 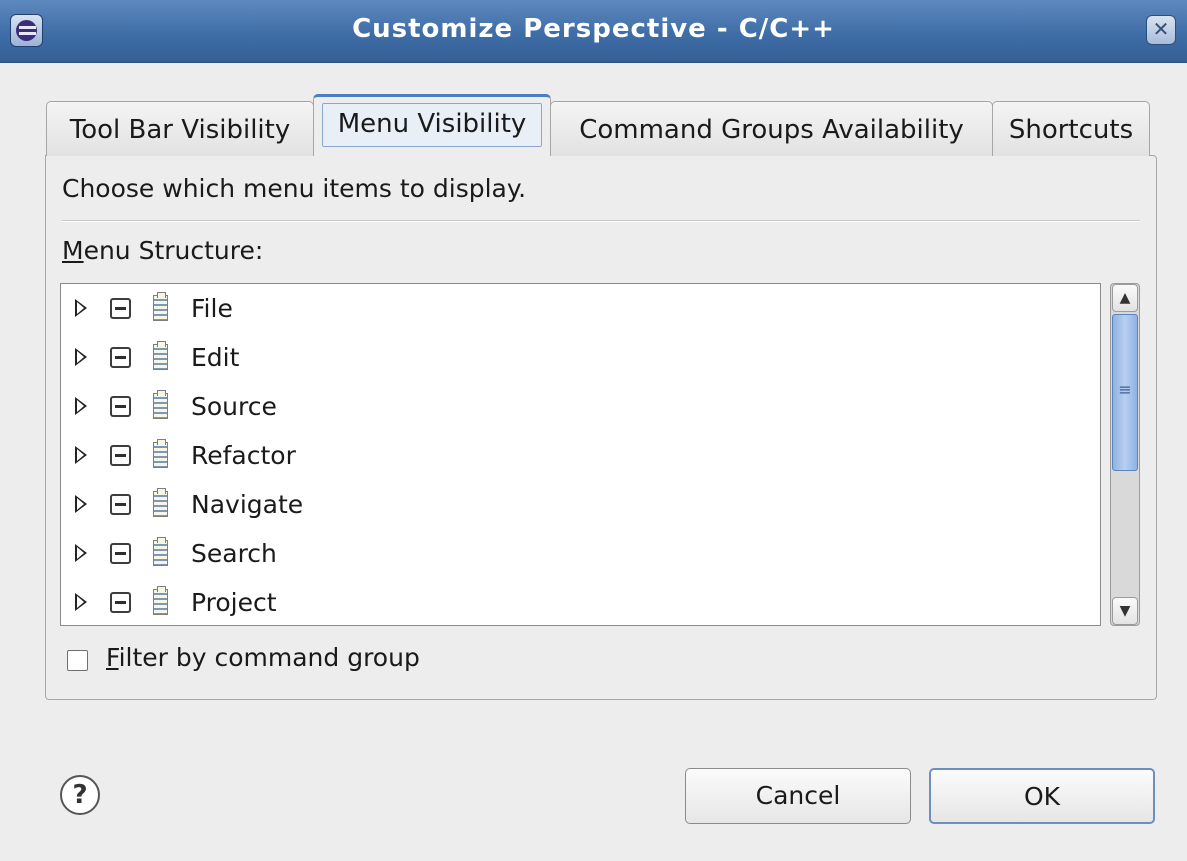 I want to click on vertical-scrollbar: ▲ ≡ ▼, so click(x=1125, y=454).